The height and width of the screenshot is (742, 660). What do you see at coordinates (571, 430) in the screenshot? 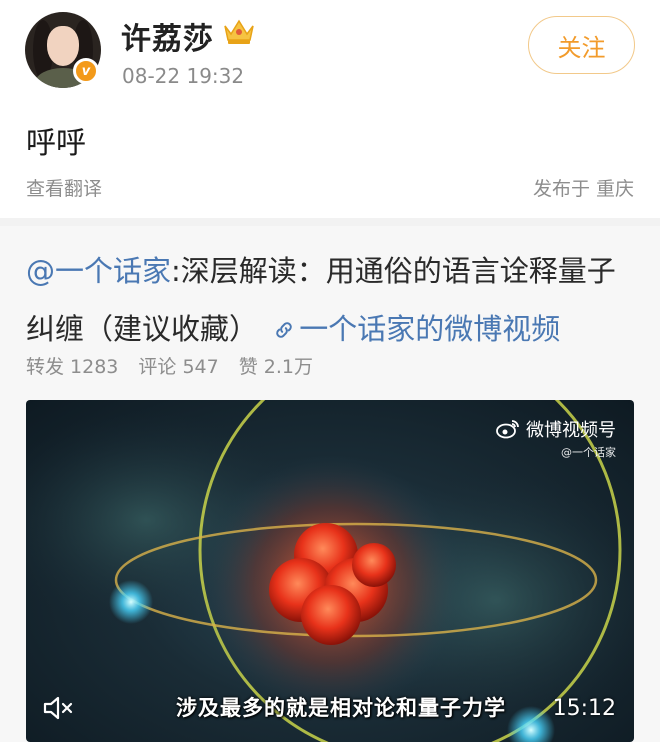
I see `watermark-title: 微博视频号` at bounding box center [571, 430].